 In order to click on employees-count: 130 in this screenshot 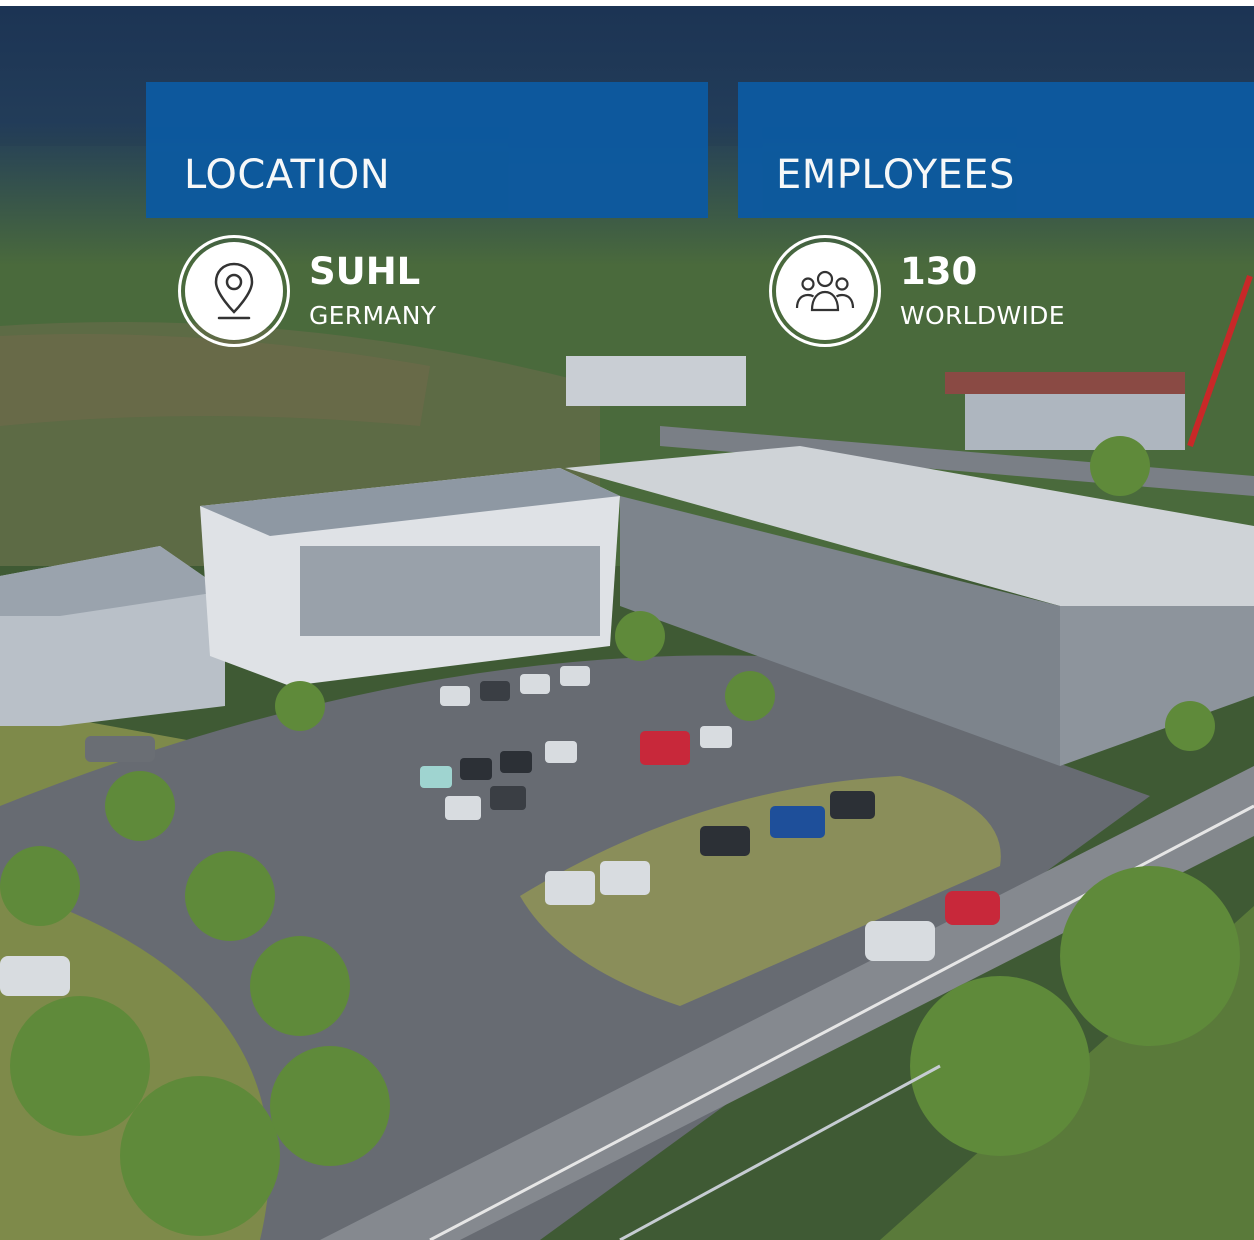, I will do `click(939, 271)`.